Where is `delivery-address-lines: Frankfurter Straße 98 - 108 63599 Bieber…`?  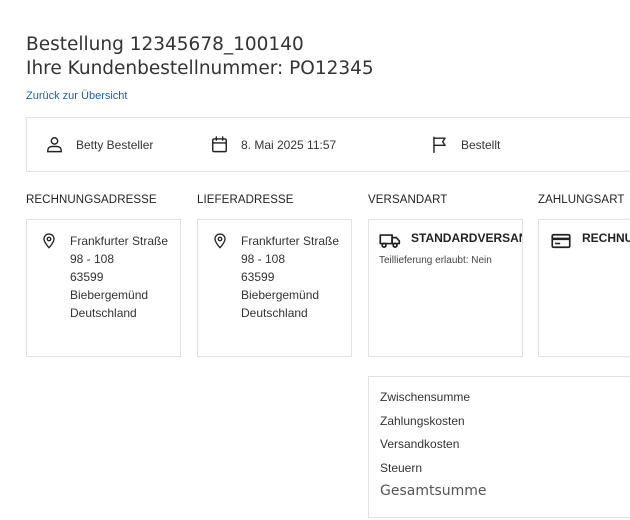
delivery-address-lines: Frankfurter Straße 98 - 108 63599 Bieber… is located at coordinates (290, 277).